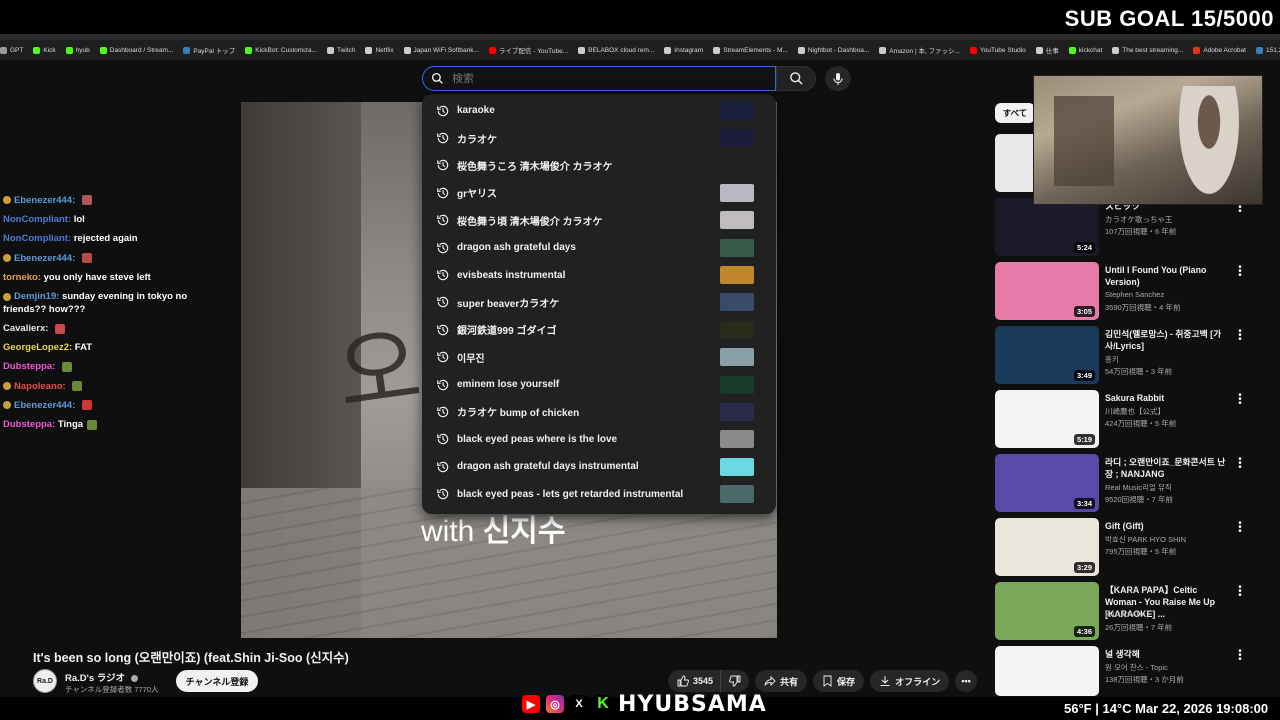 This screenshot has width=1280, height=720. I want to click on related-video-title: 널 생각해, so click(1168, 654).